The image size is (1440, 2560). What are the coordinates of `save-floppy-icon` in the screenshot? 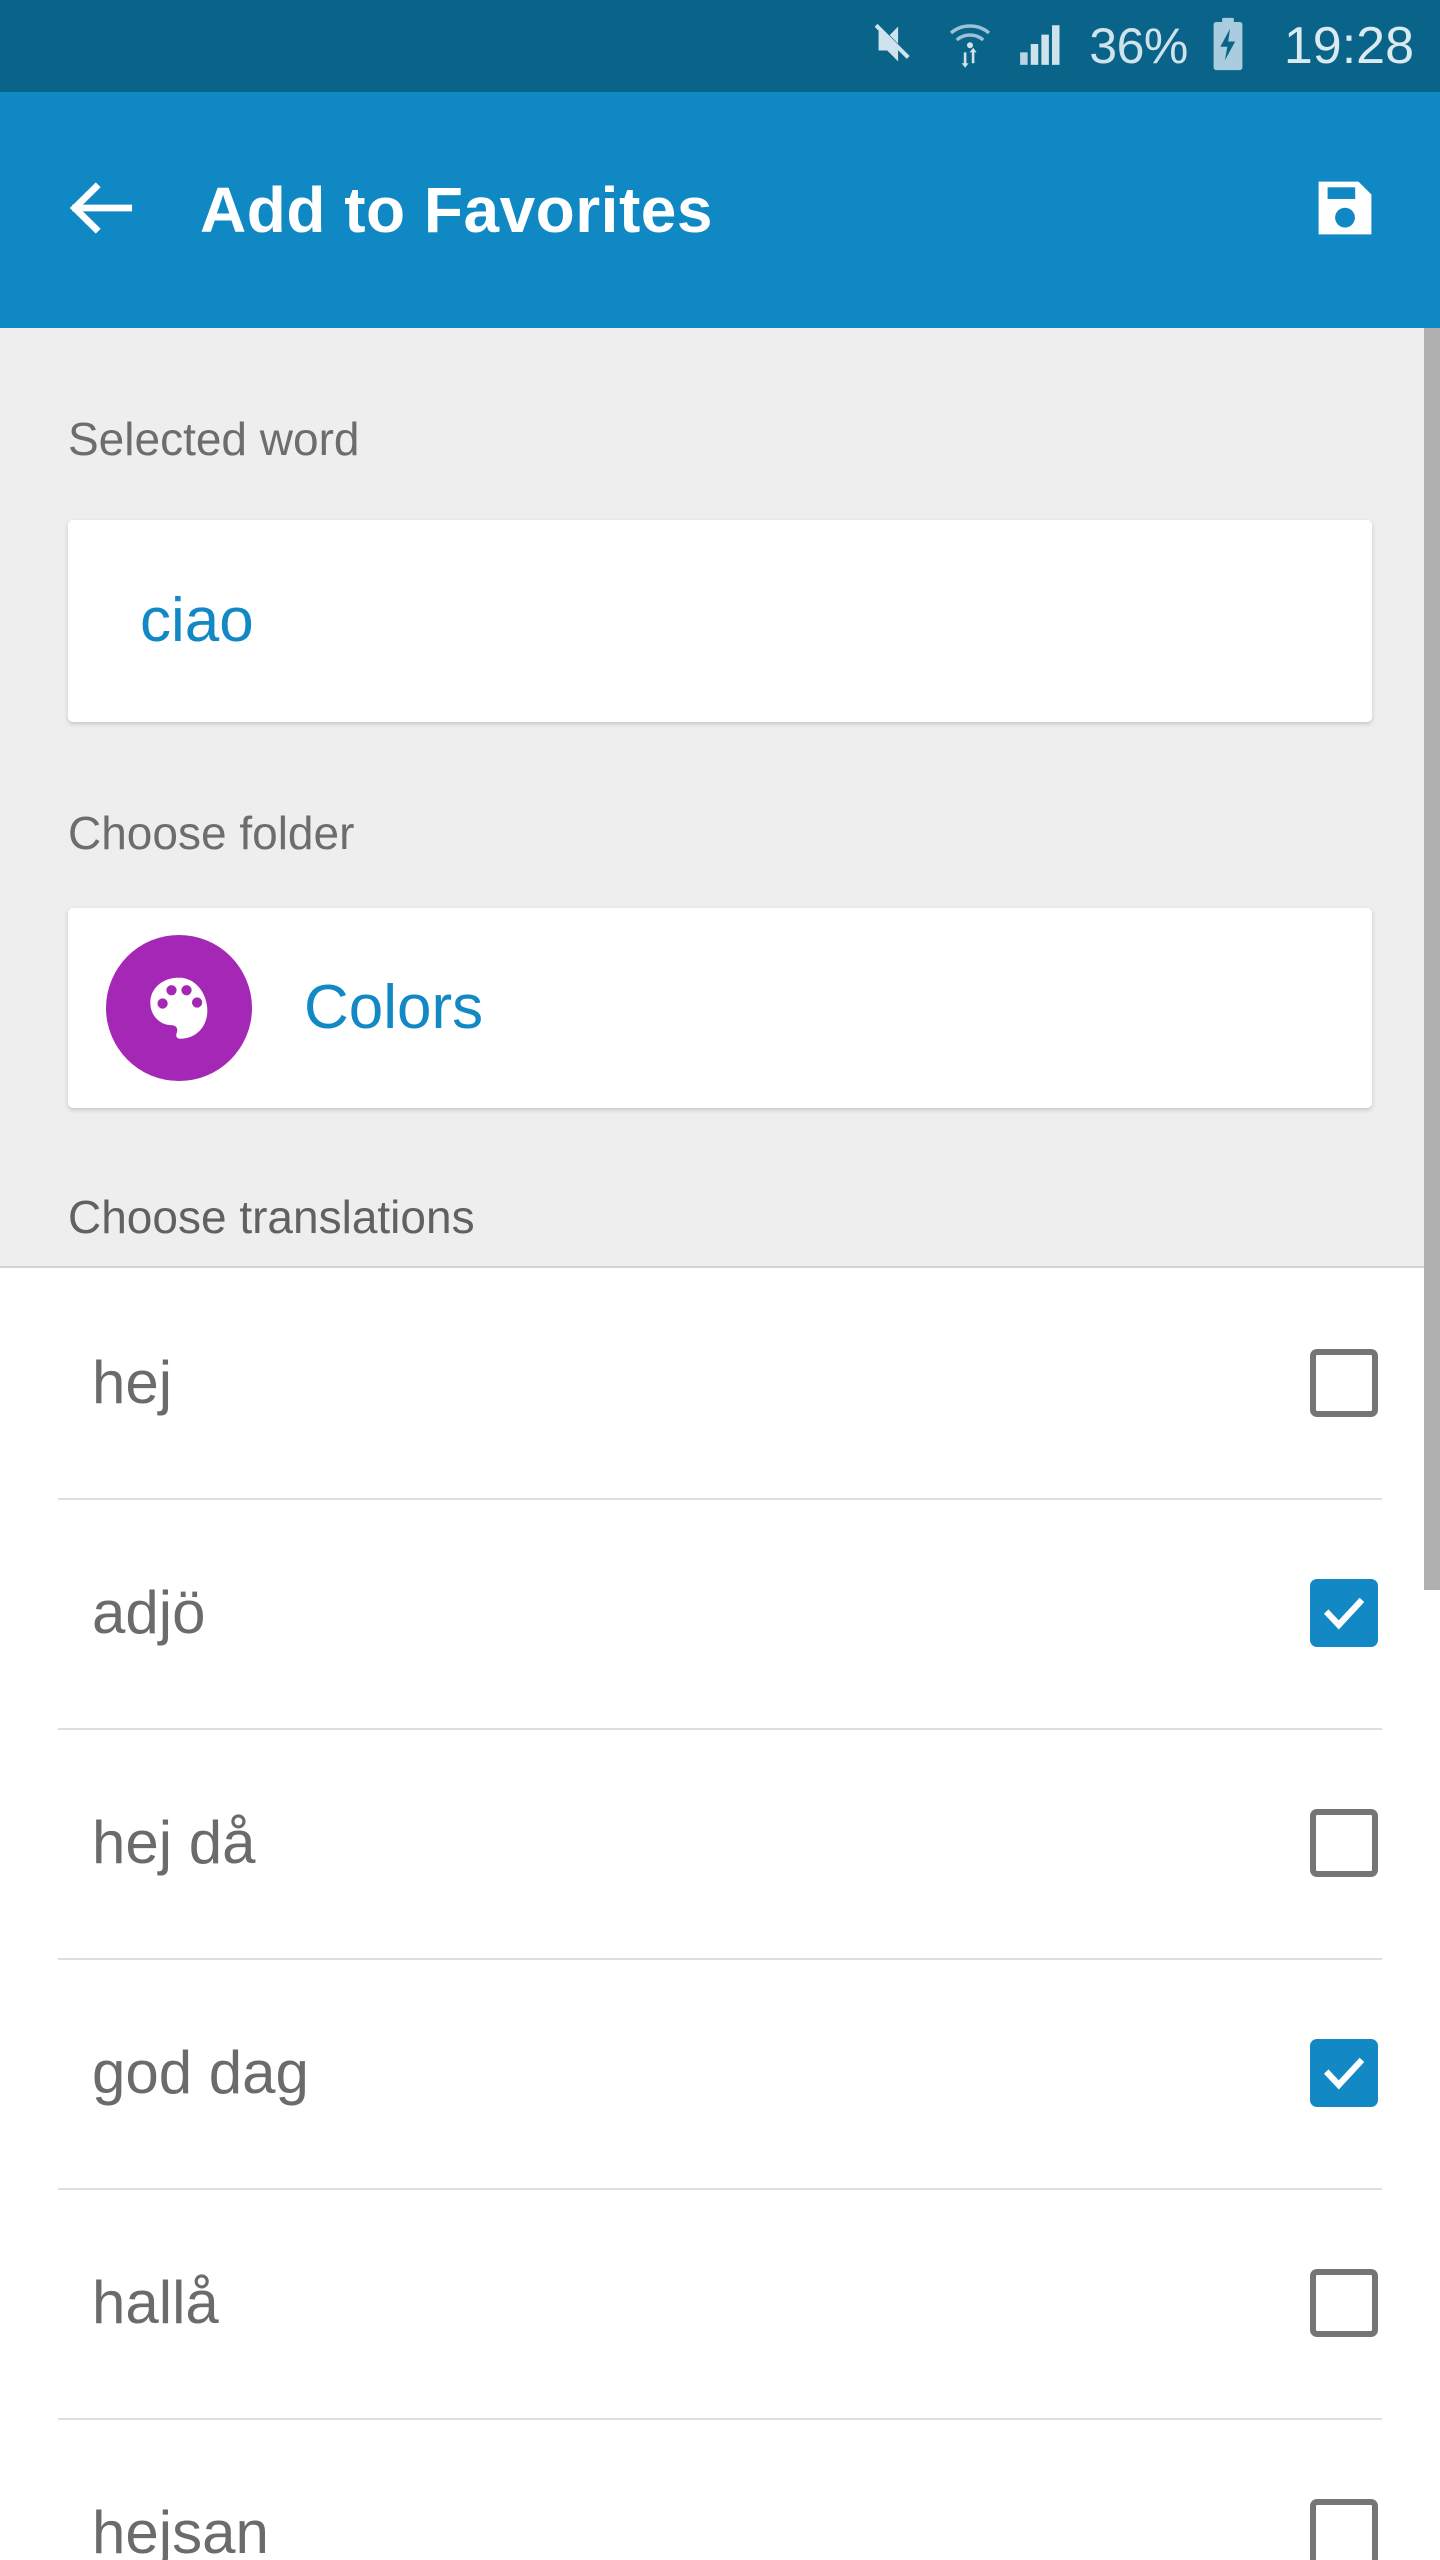 It's located at (1345, 210).